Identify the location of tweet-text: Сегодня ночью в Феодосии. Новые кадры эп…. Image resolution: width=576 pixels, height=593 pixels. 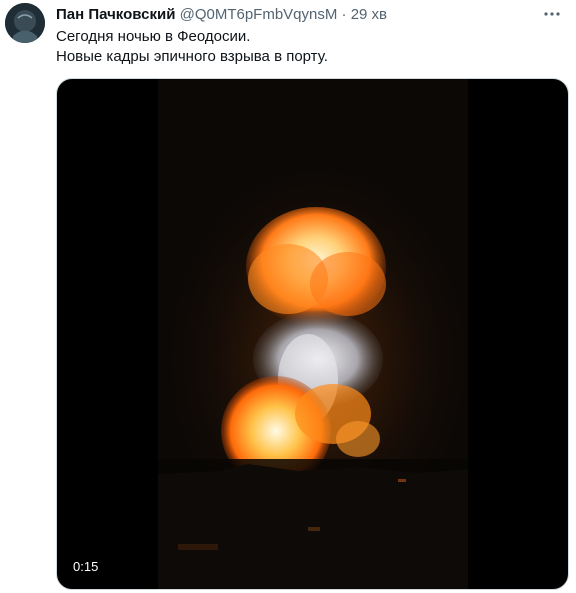
(192, 47).